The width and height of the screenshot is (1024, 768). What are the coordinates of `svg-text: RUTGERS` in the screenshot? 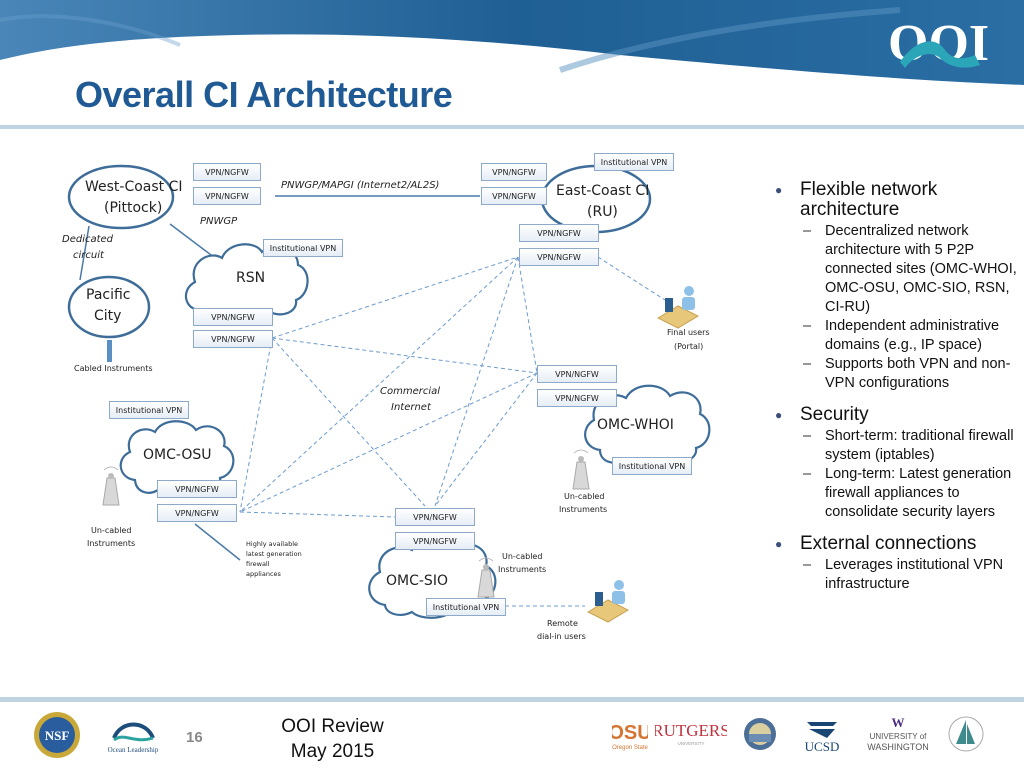 It's located at (691, 730).